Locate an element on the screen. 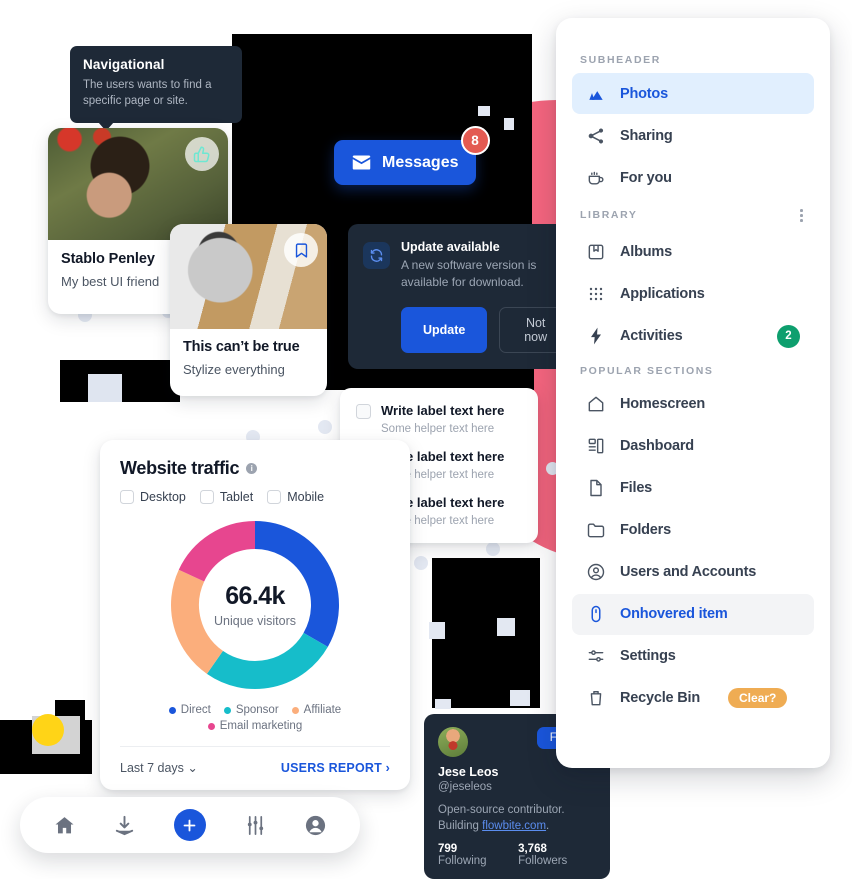 Image resolution: width=852 pixels, height=879 pixels. sidebar-item-label: Photos is located at coordinates (644, 93).